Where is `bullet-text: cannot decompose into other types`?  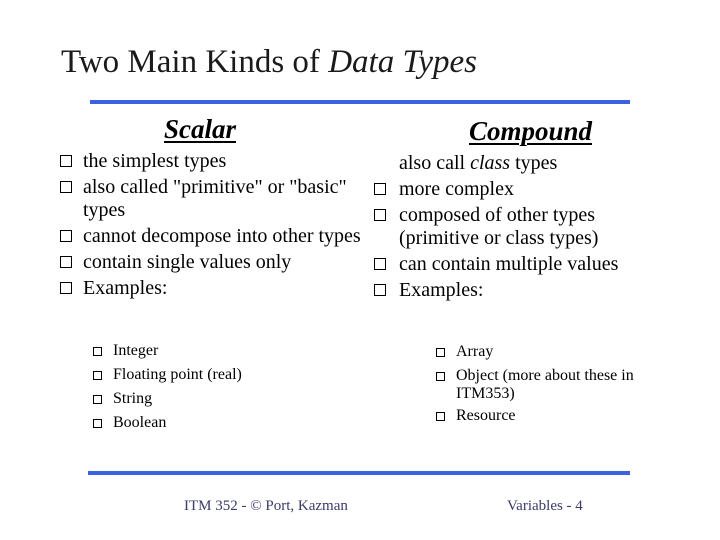 bullet-text: cannot decompose into other types is located at coordinates (222, 236).